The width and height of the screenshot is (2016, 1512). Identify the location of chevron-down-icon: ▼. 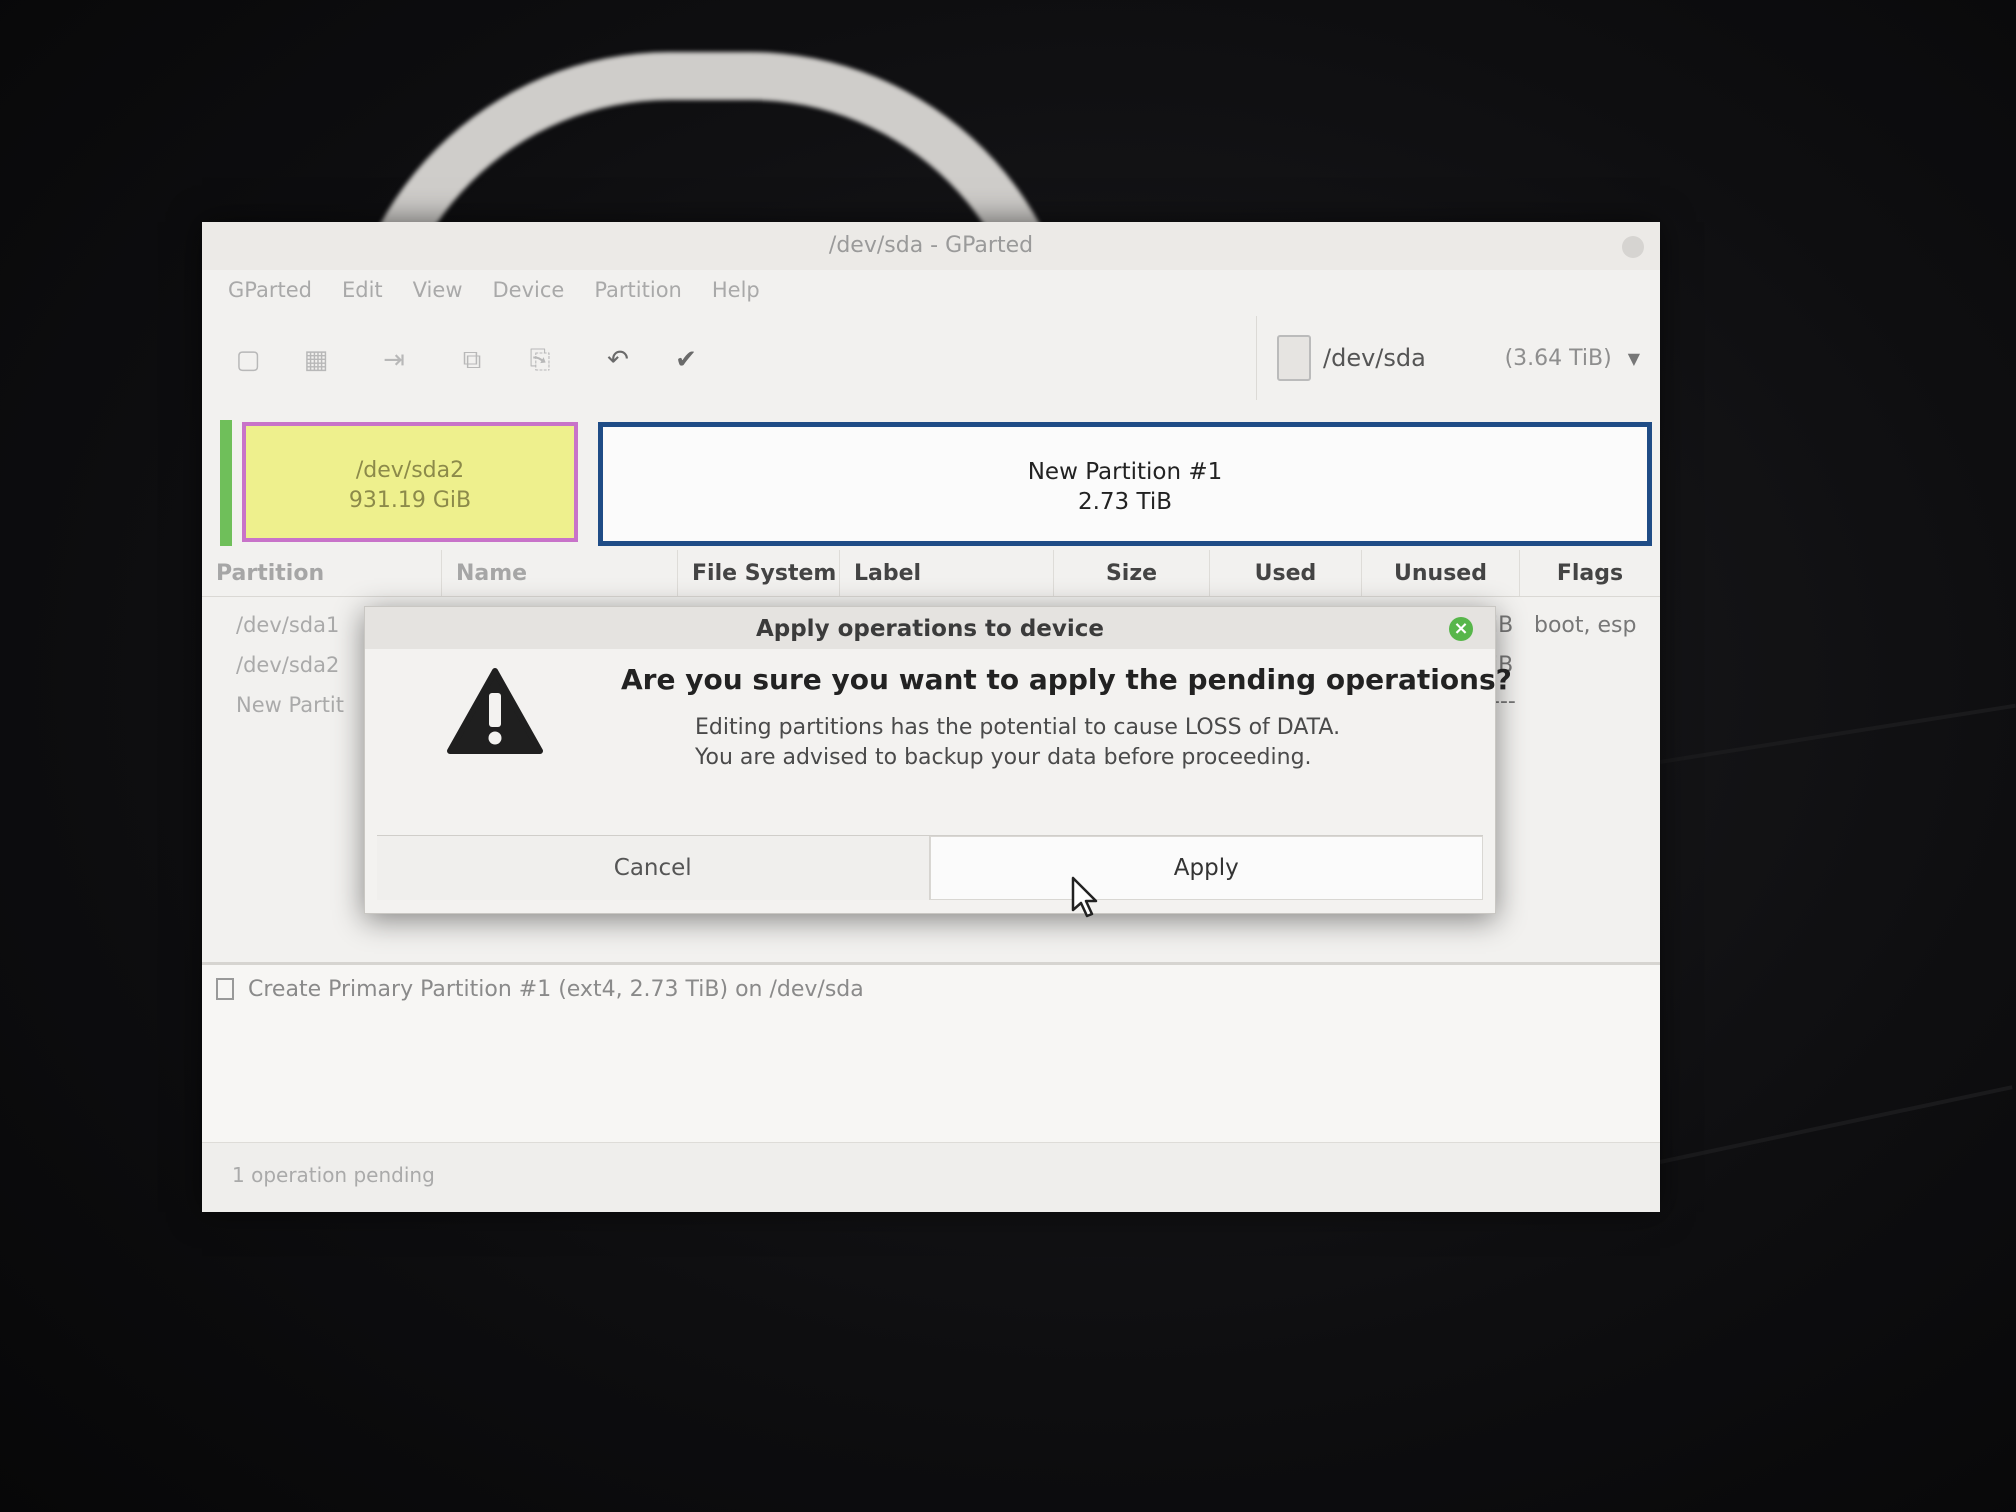
(1633, 358).